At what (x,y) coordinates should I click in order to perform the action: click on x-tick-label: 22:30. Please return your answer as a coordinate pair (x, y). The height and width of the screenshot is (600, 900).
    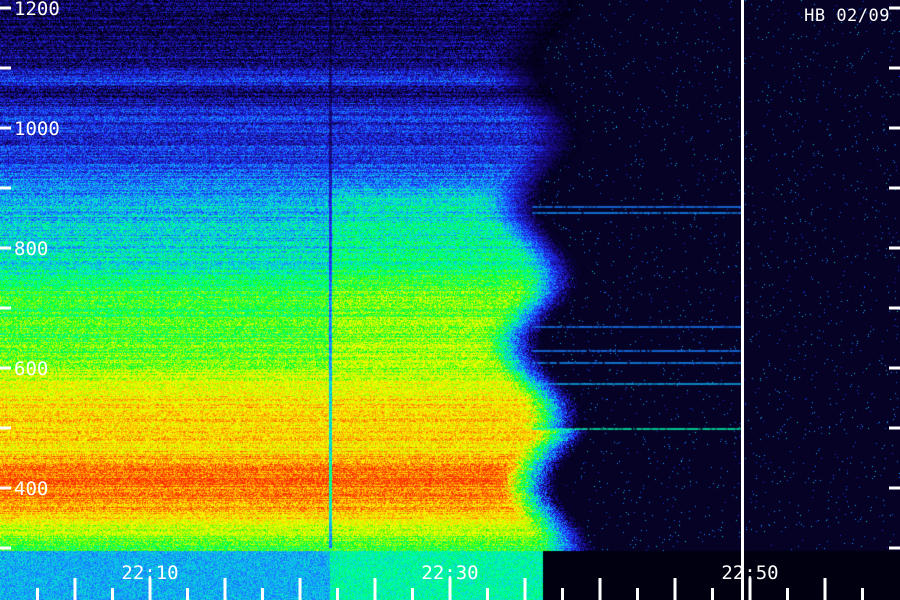
    Looking at the image, I should click on (449, 573).